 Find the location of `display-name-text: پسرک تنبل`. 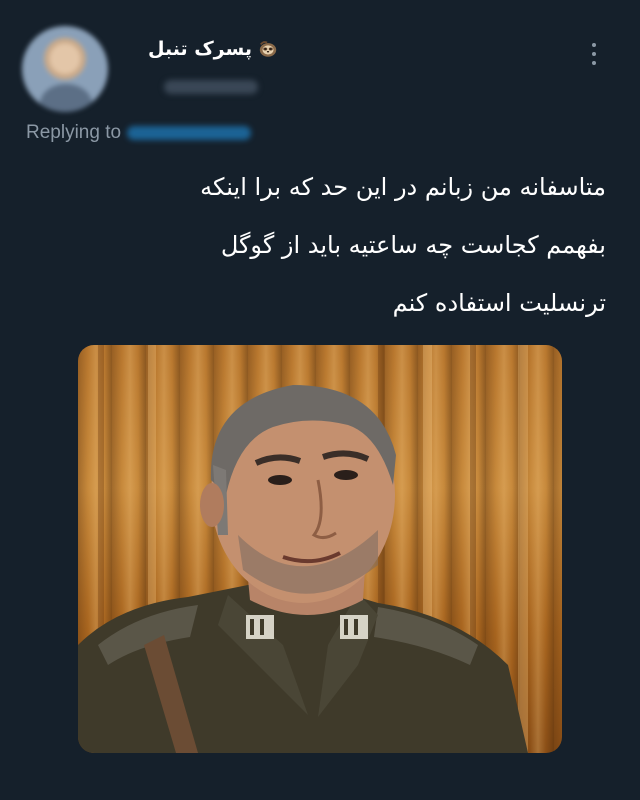

display-name-text: پسرک تنبل is located at coordinates (200, 49).